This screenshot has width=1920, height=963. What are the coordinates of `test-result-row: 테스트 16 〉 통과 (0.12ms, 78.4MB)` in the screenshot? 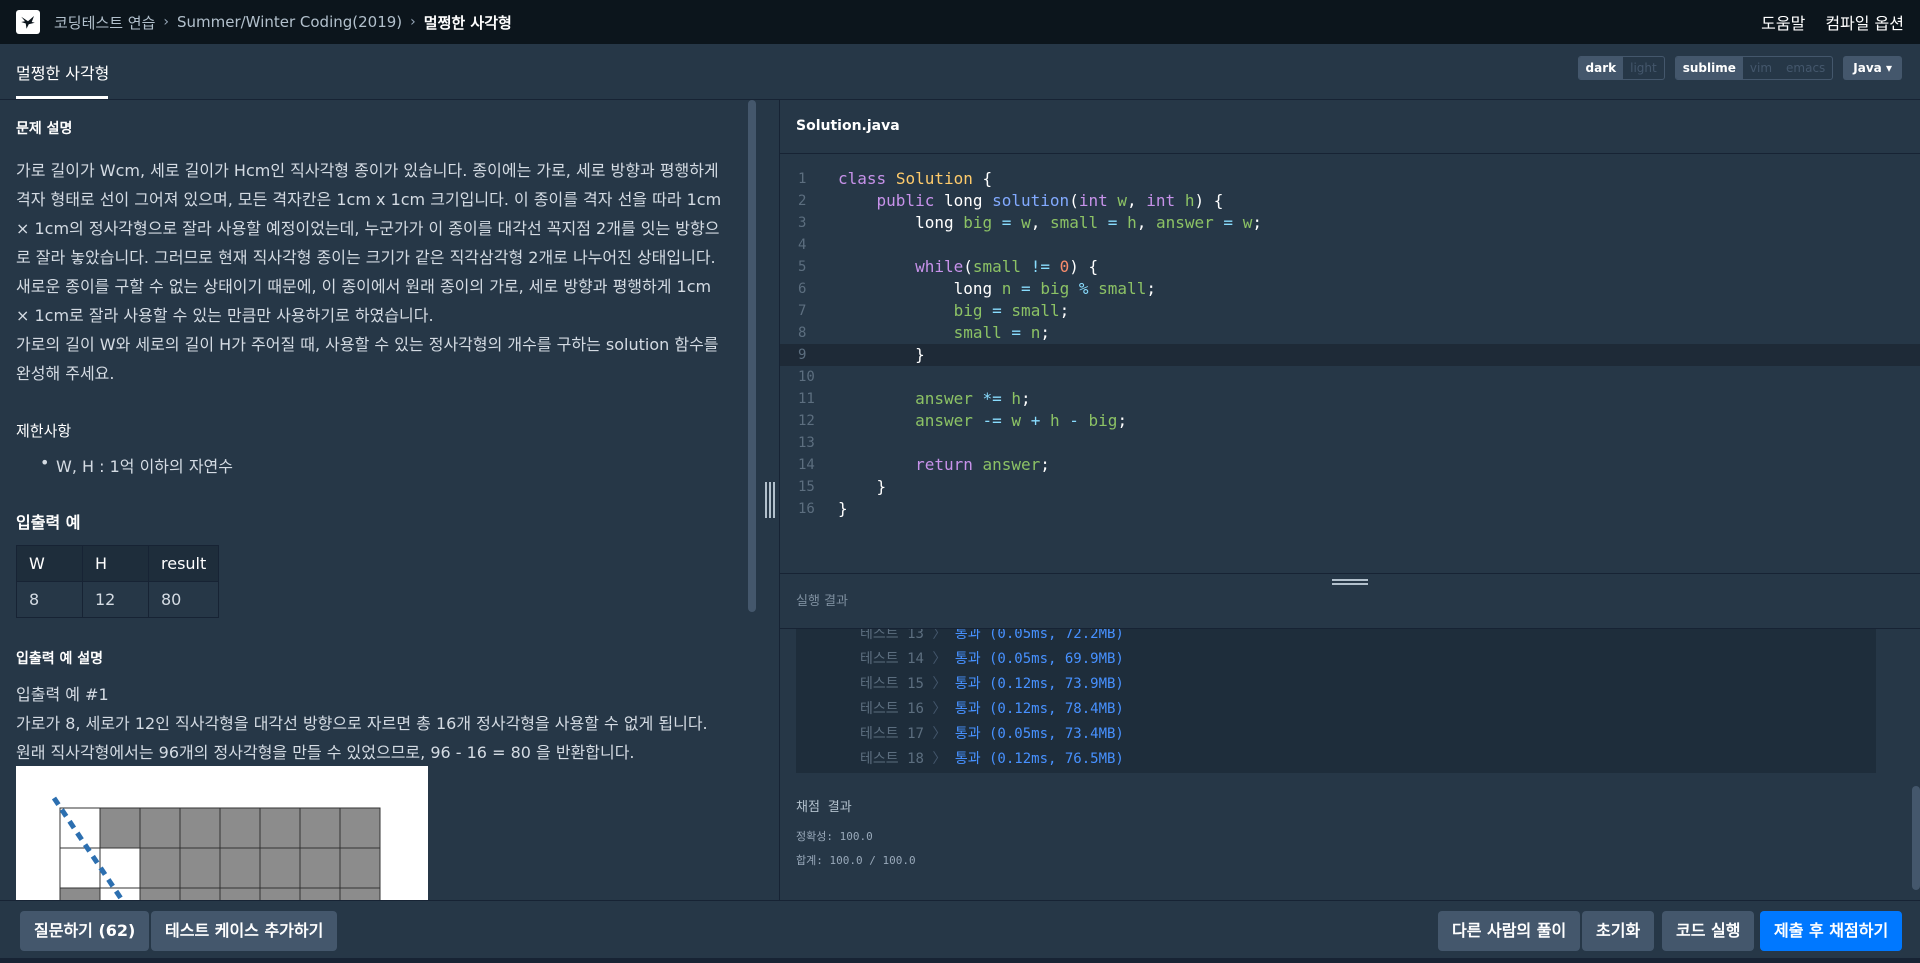 It's located at (992, 709).